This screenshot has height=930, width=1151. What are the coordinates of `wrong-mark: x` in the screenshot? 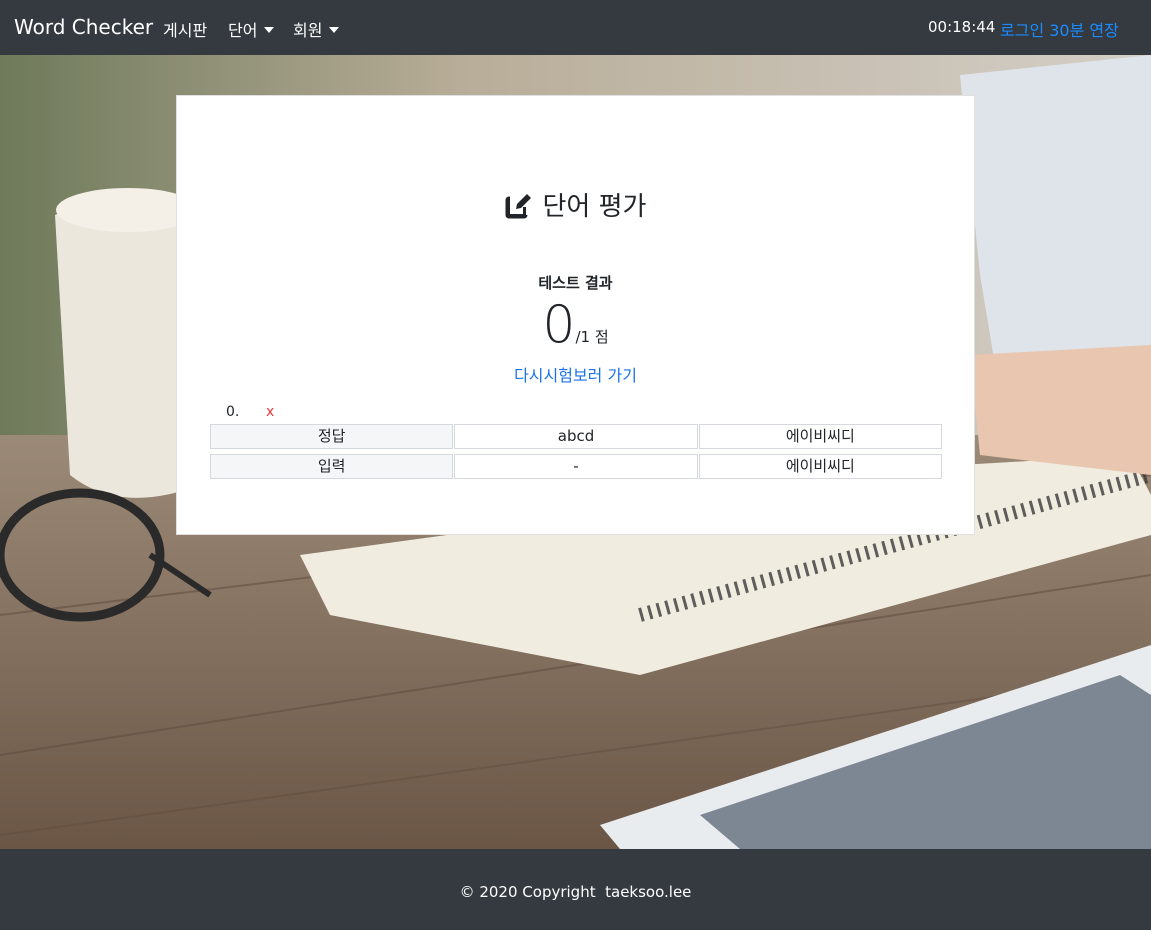 It's located at (270, 412).